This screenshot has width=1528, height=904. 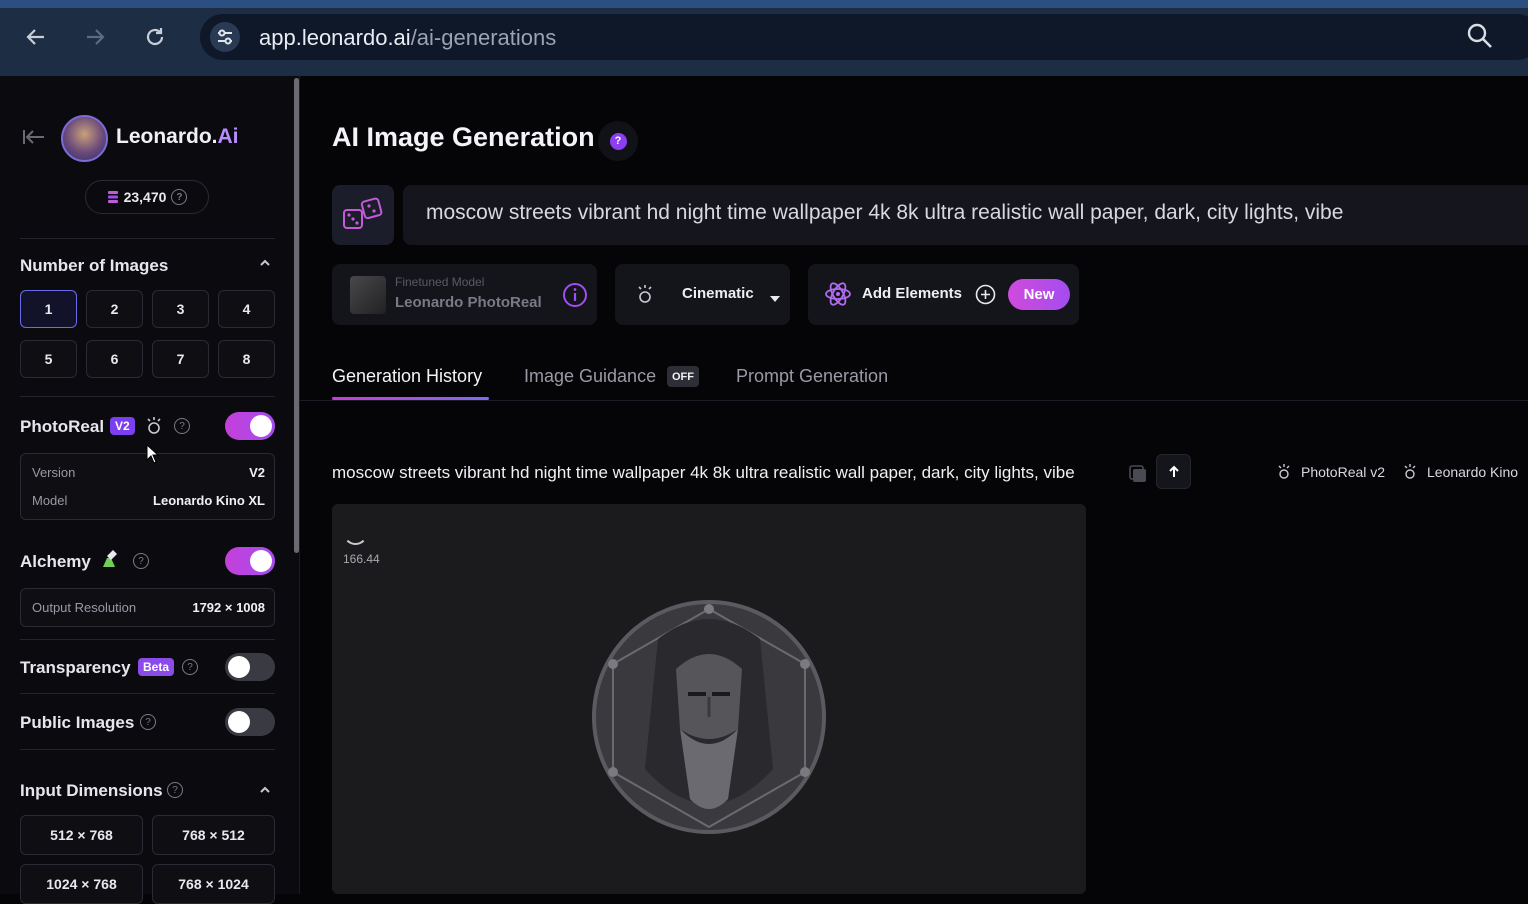 I want to click on caret-down-icon, so click(x=775, y=299).